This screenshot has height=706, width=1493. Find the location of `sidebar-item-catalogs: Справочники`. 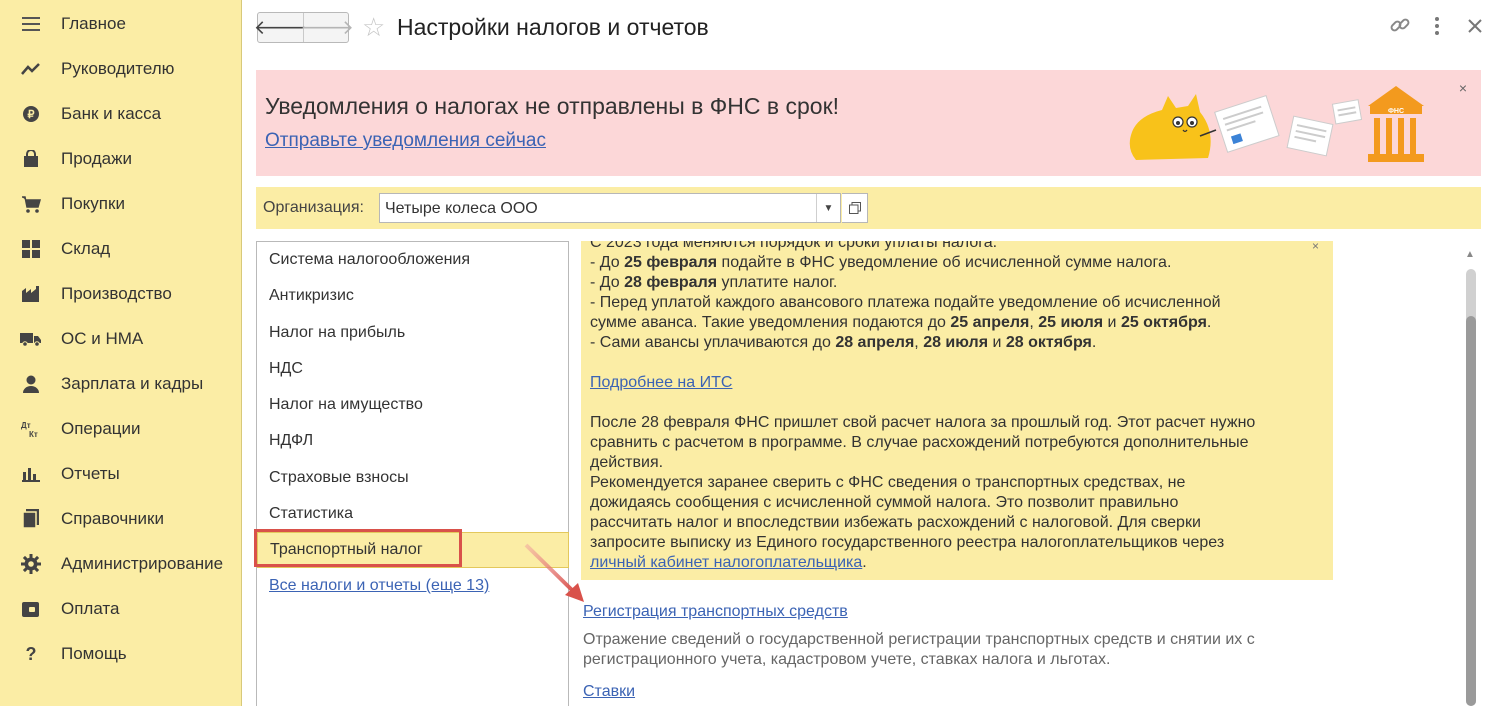

sidebar-item-catalogs: Справочники is located at coordinates (120, 519).